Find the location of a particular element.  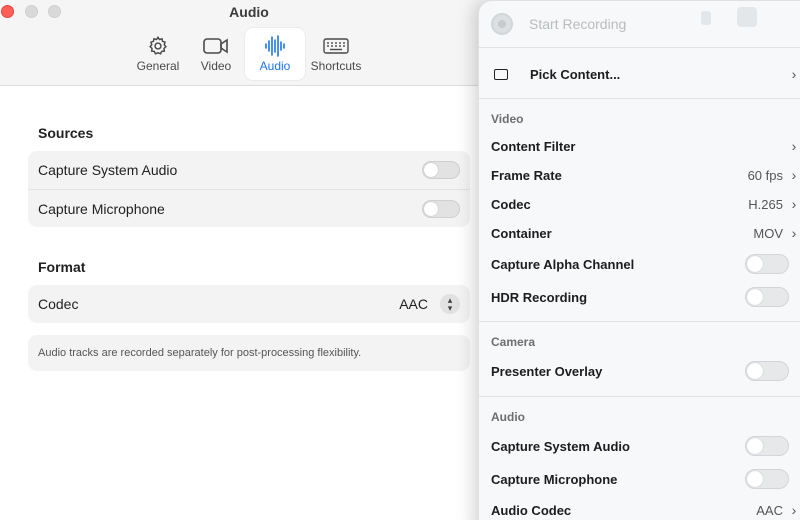

chevron-up-down-icon: ▴ ▾ is located at coordinates (450, 304).